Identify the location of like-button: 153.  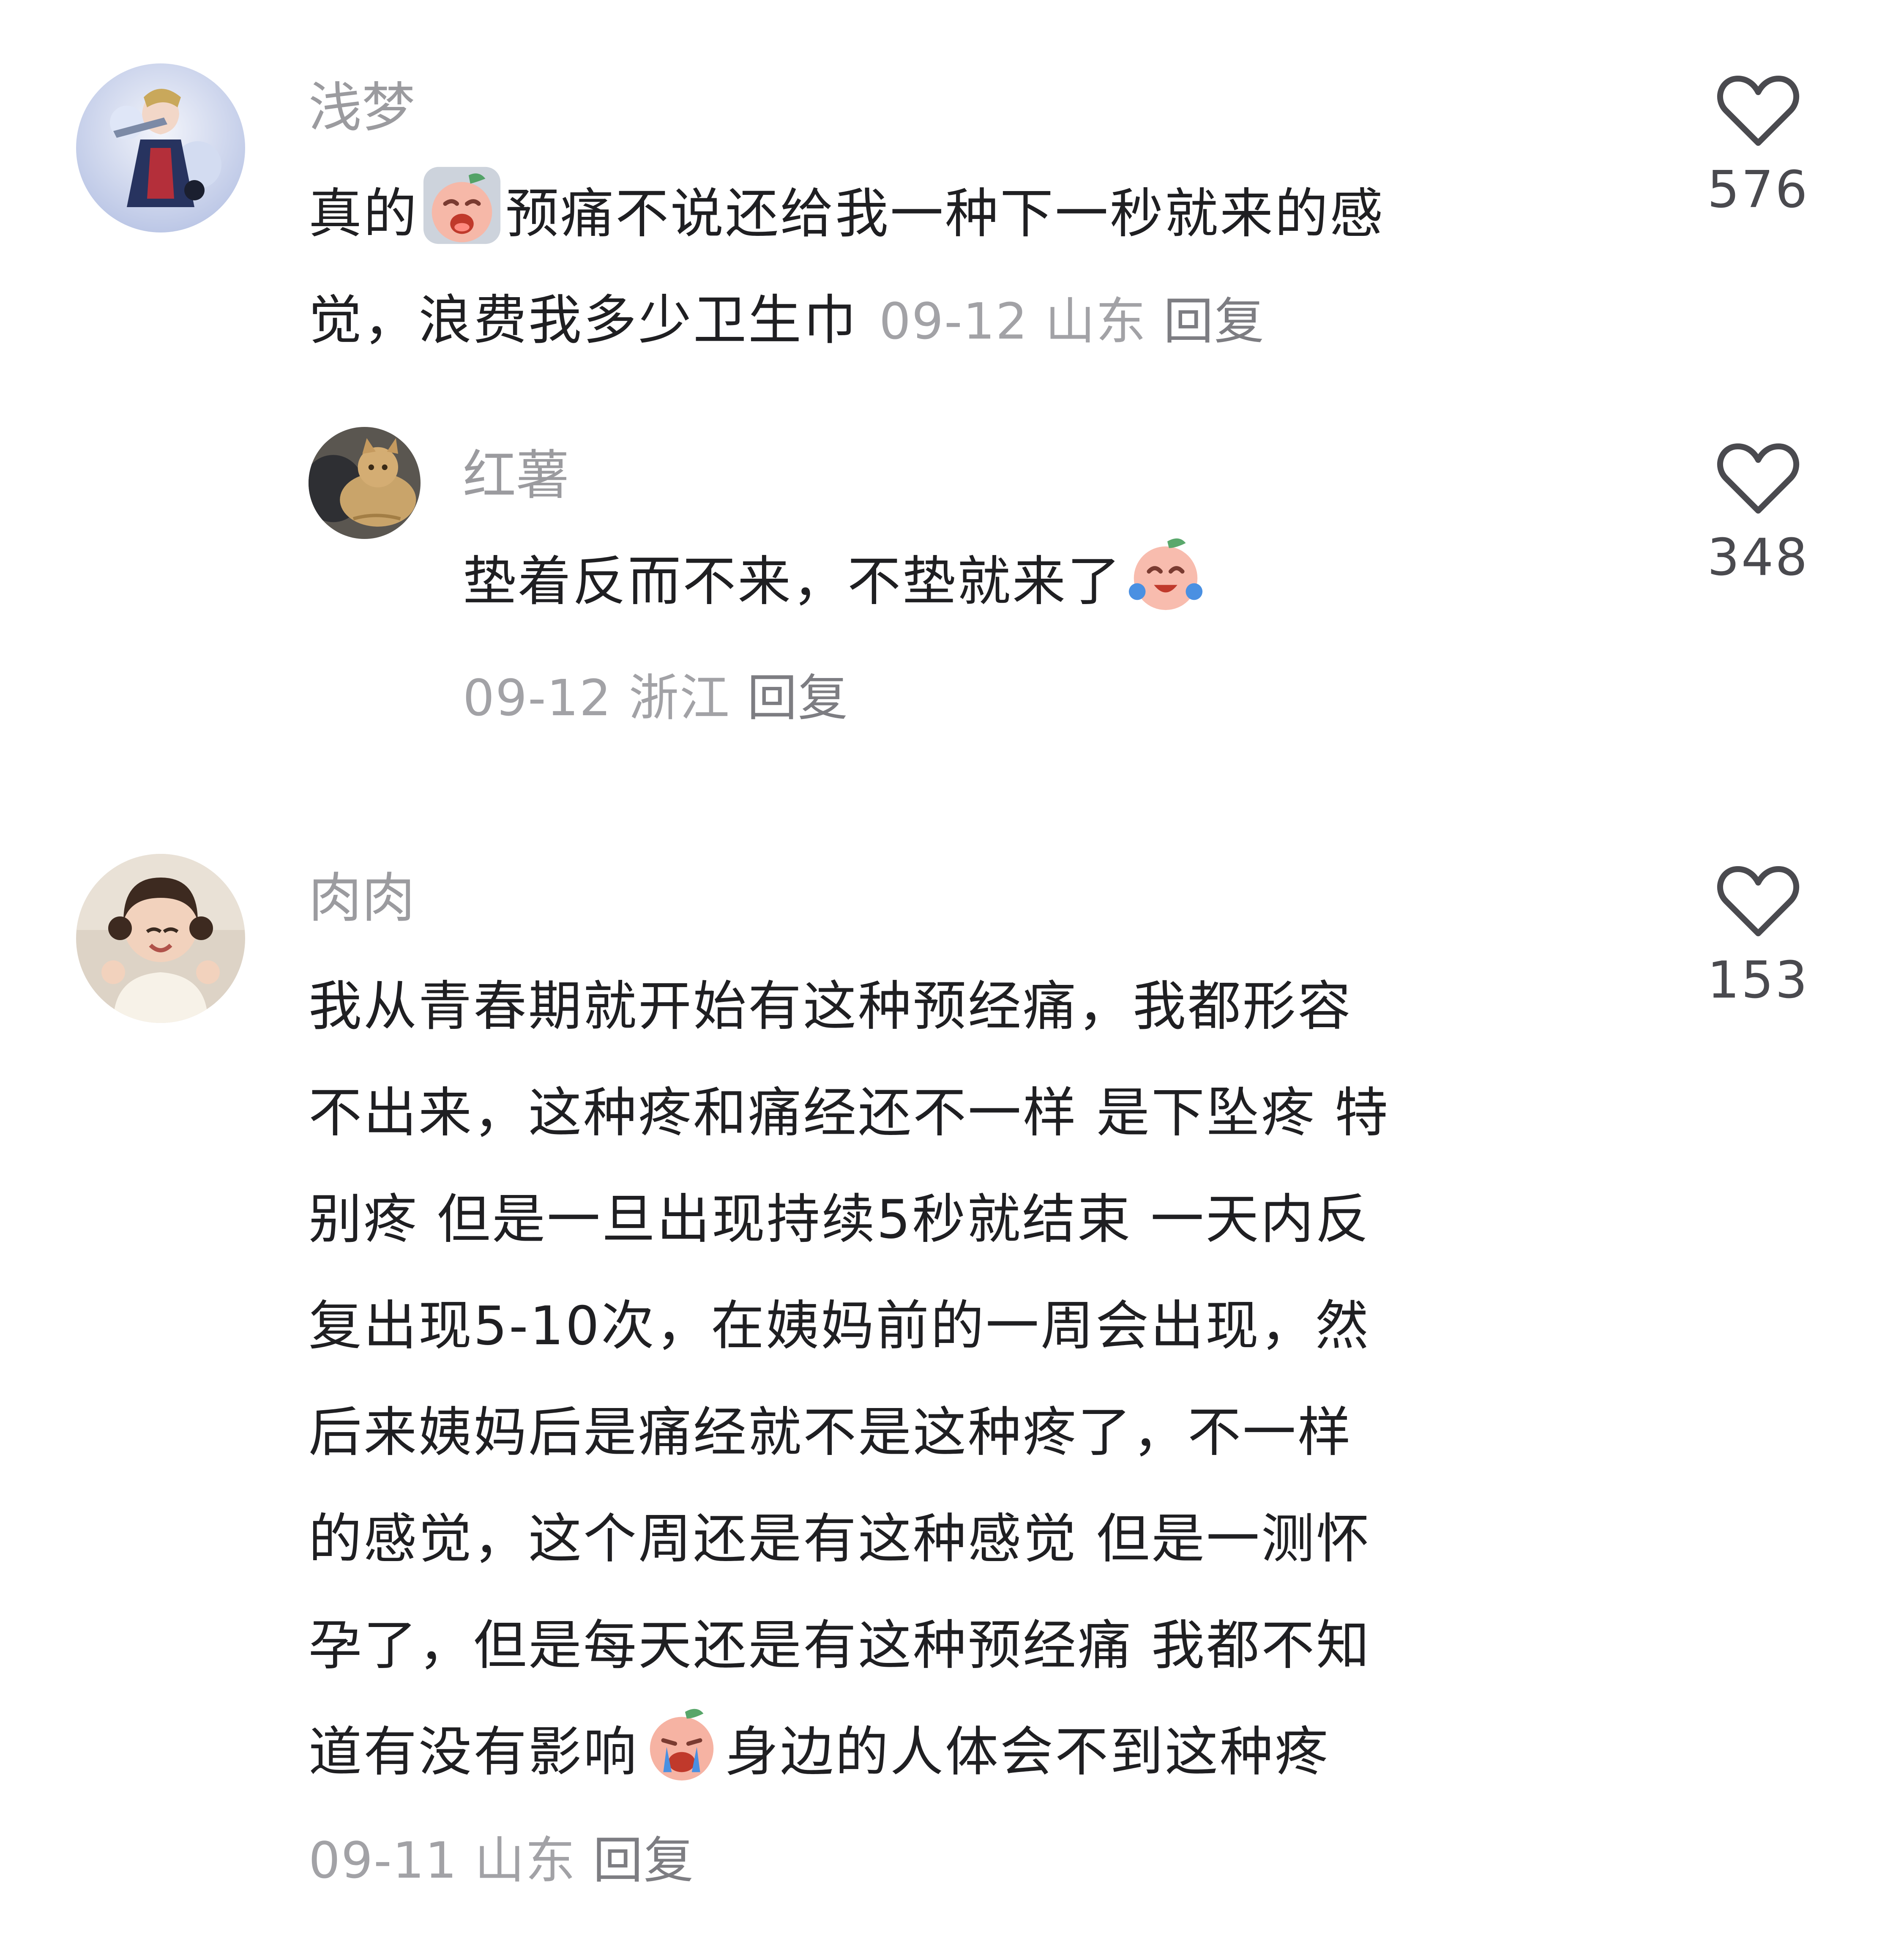
(1758, 936).